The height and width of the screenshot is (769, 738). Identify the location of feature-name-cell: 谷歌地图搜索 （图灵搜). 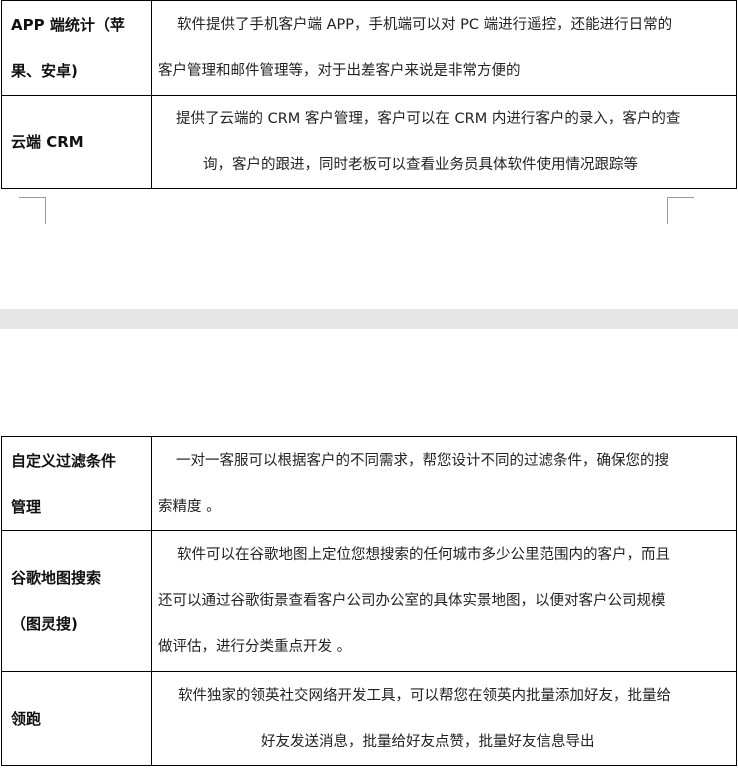
(76, 601).